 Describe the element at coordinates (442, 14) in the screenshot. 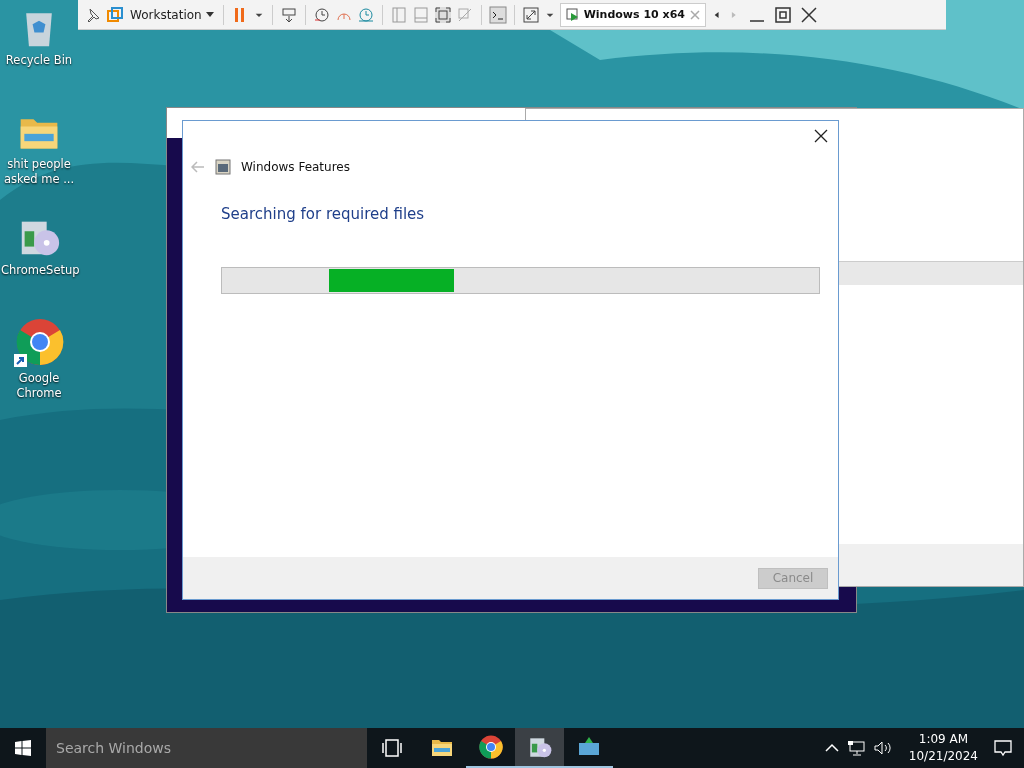

I see `full-screen-icon` at that location.